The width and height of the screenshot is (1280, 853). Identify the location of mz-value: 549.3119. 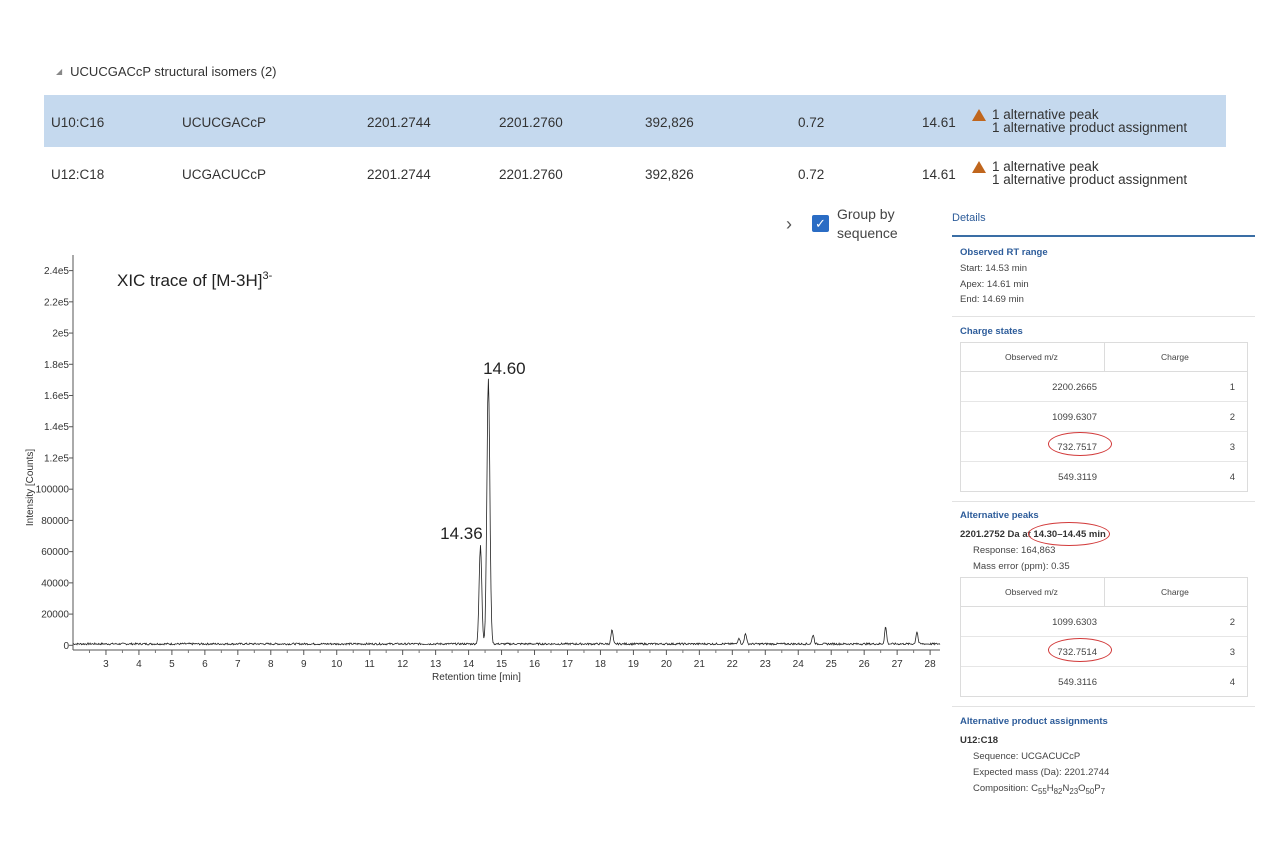
(1077, 477).